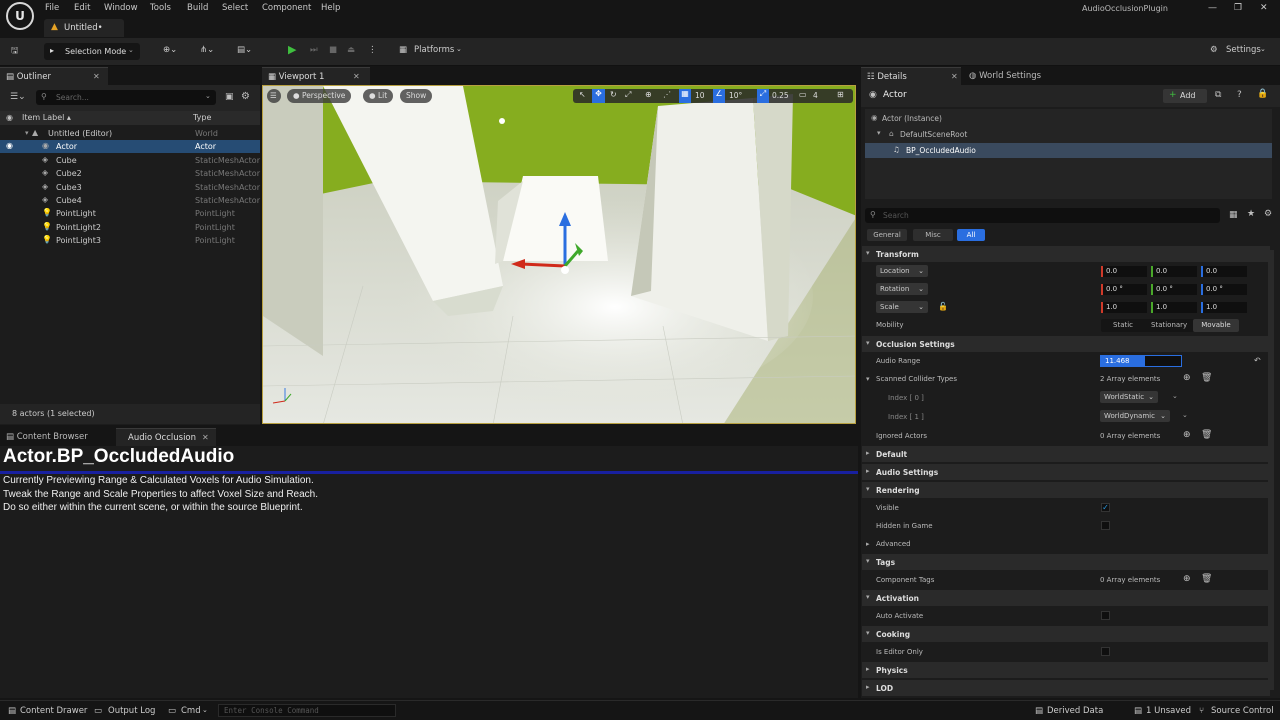 Image resolution: width=1280 pixels, height=720 pixels. I want to click on blueprint-icon: ⧉, so click(1218, 95).